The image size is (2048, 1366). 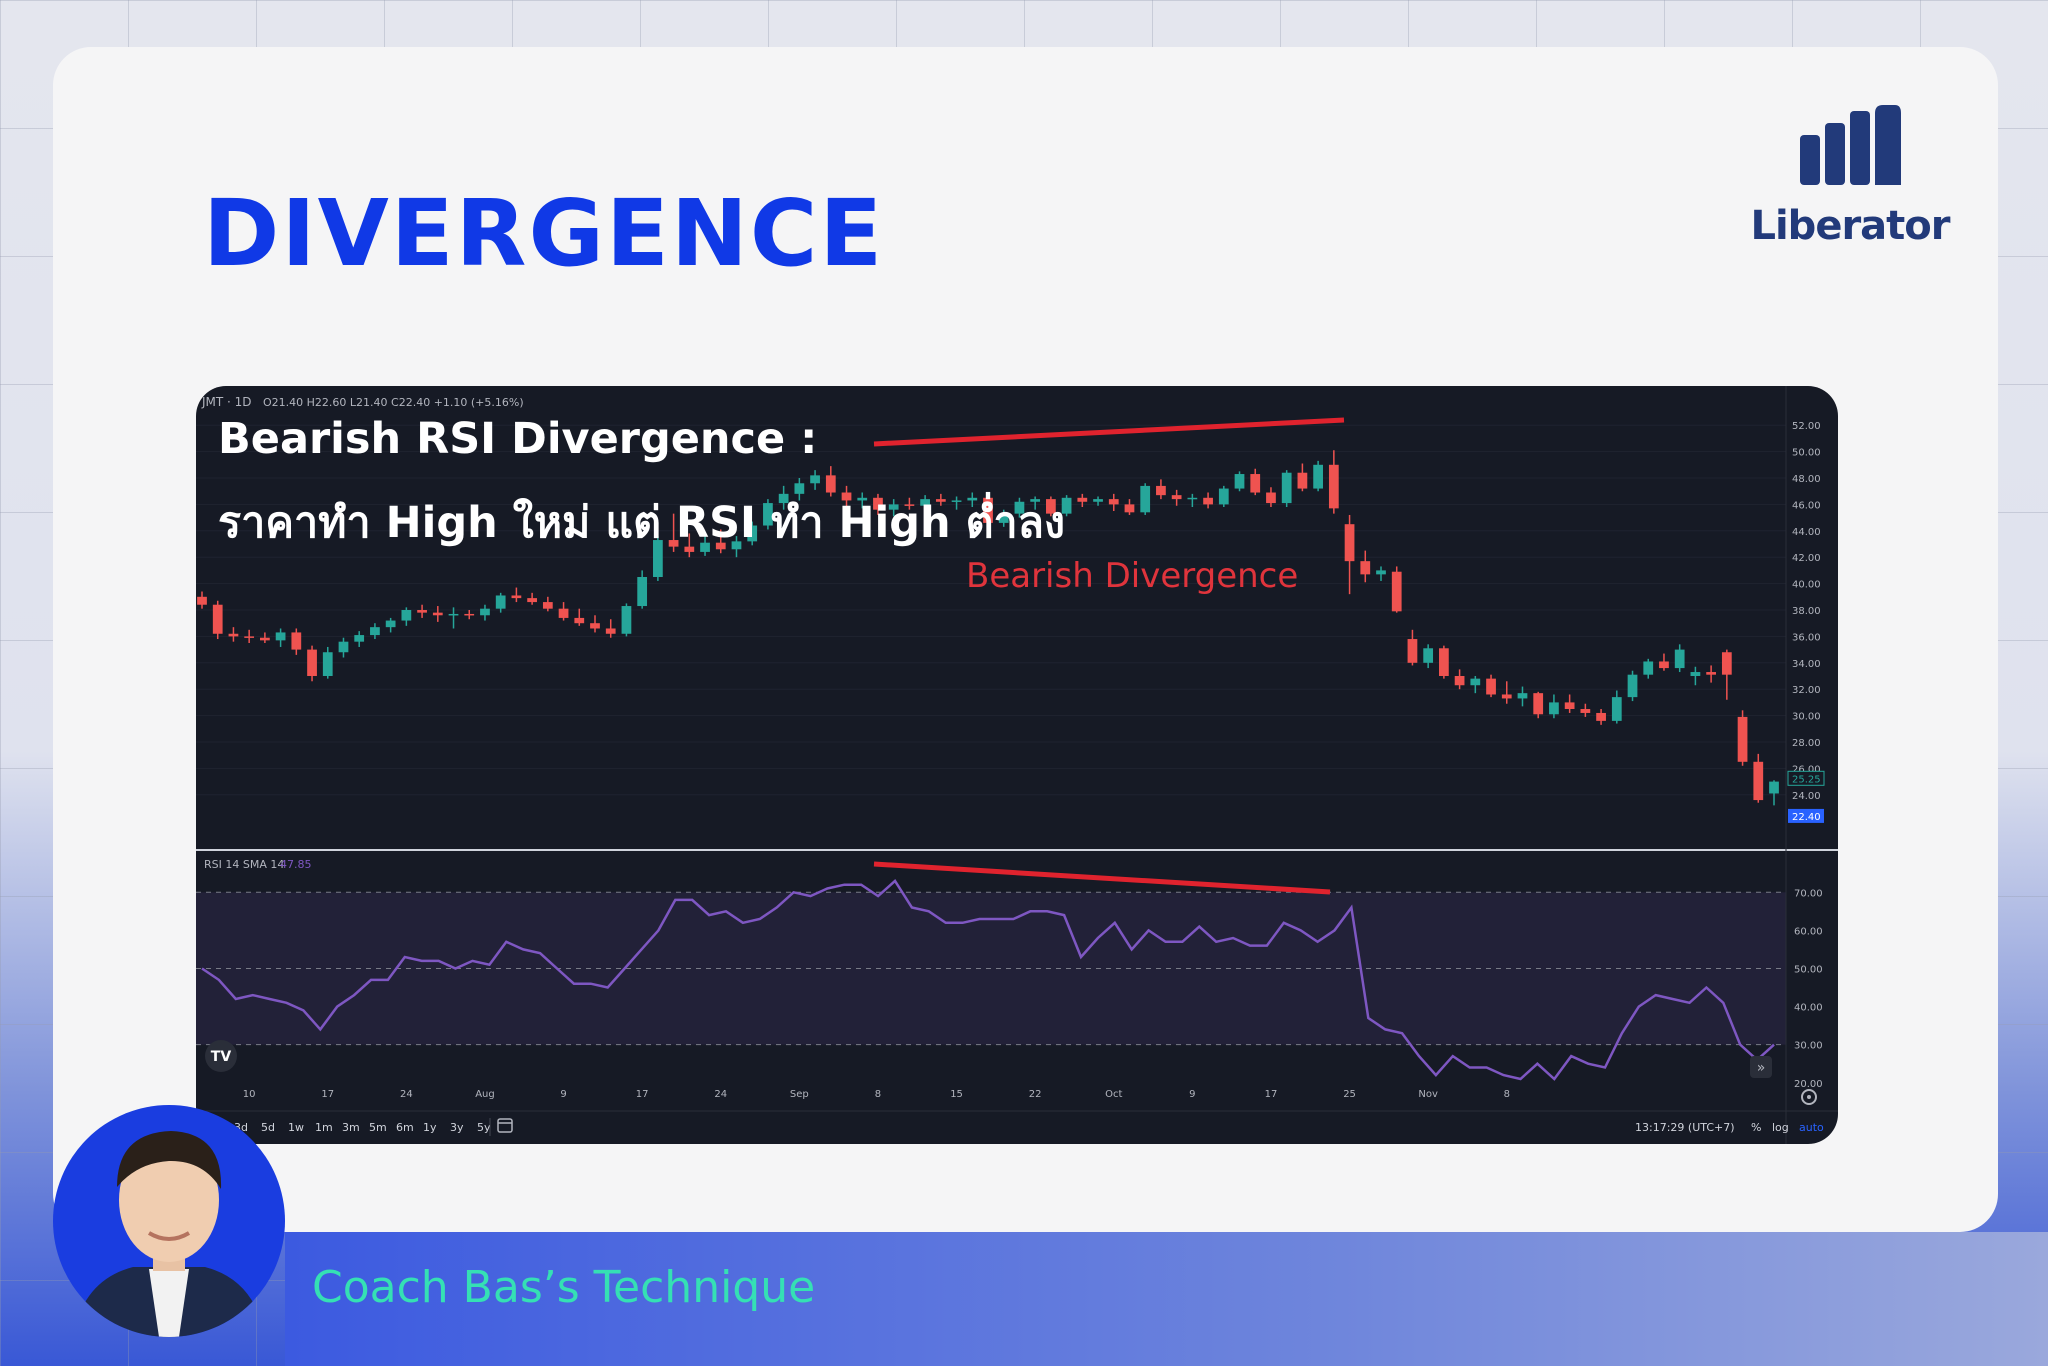 What do you see at coordinates (564, 1287) in the screenshot?
I see `footer-caption: Coach Bas’s Technique` at bounding box center [564, 1287].